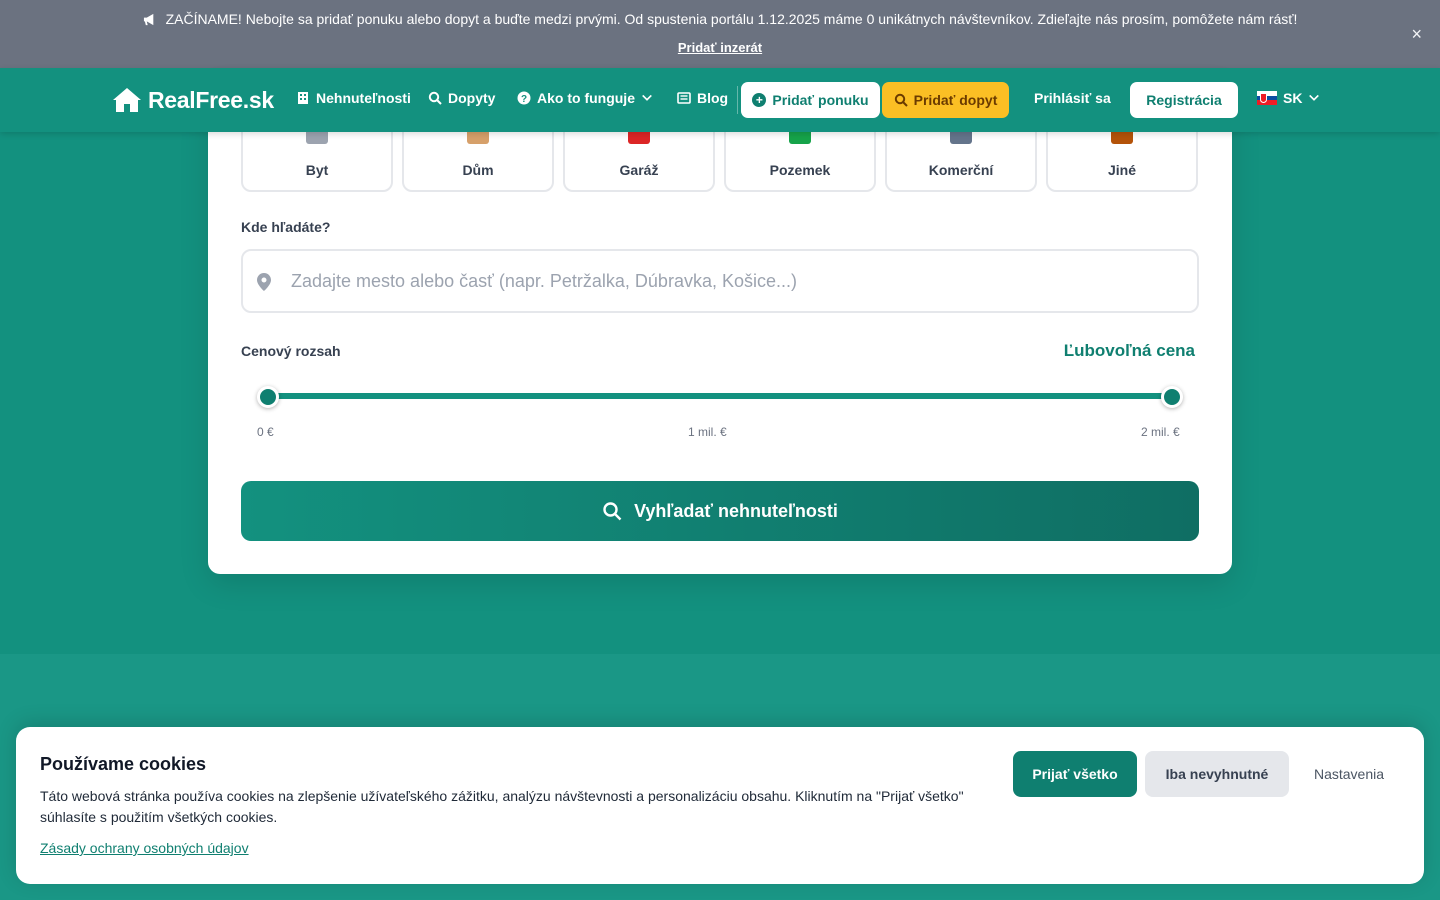 The width and height of the screenshot is (1440, 900). I want to click on cookie-settings-button: Nastavenia, so click(1349, 774).